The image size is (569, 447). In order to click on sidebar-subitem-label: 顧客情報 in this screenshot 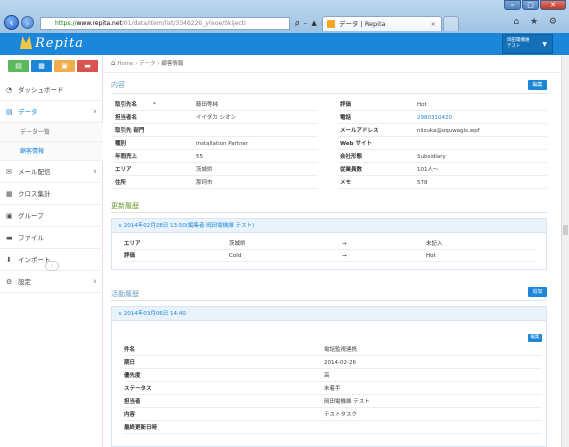, I will do `click(32, 151)`.